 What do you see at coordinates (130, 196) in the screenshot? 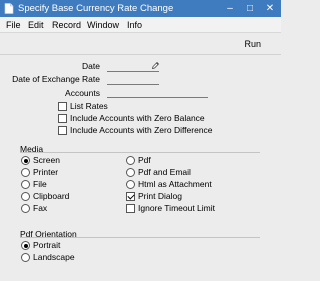
I see `print-dialog-checkbox` at bounding box center [130, 196].